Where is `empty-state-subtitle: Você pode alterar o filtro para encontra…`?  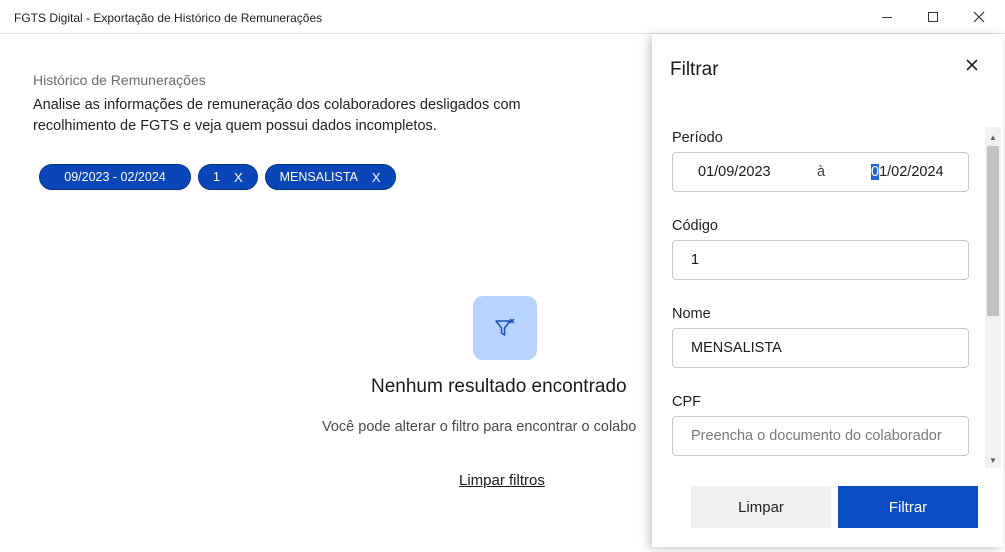 empty-state-subtitle: Você pode alterar o filtro para encontra… is located at coordinates (479, 427).